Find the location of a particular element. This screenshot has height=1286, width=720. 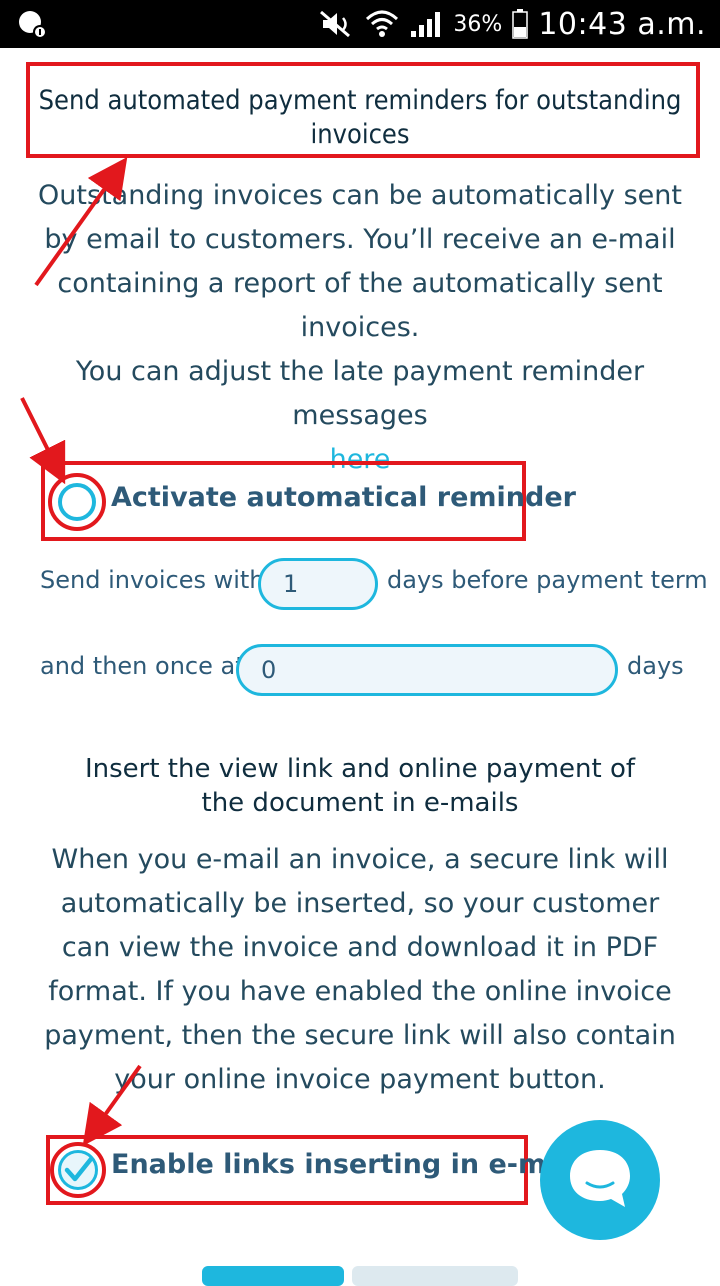

mute-icon is located at coordinates (335, 24).